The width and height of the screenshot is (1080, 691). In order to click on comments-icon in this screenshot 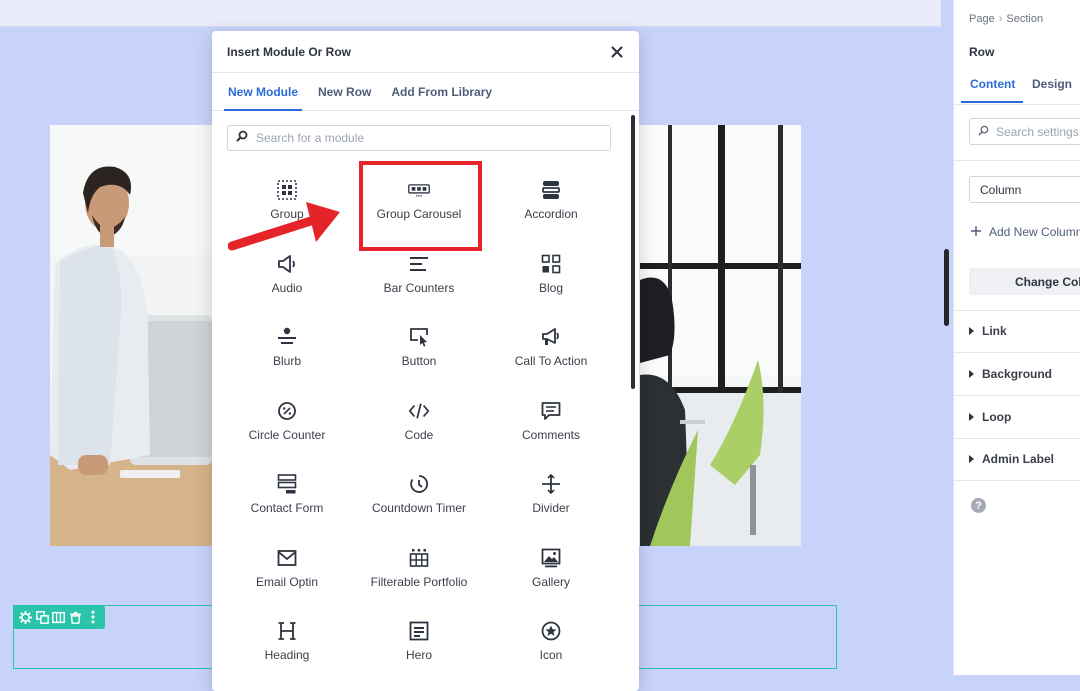, I will do `click(551, 411)`.